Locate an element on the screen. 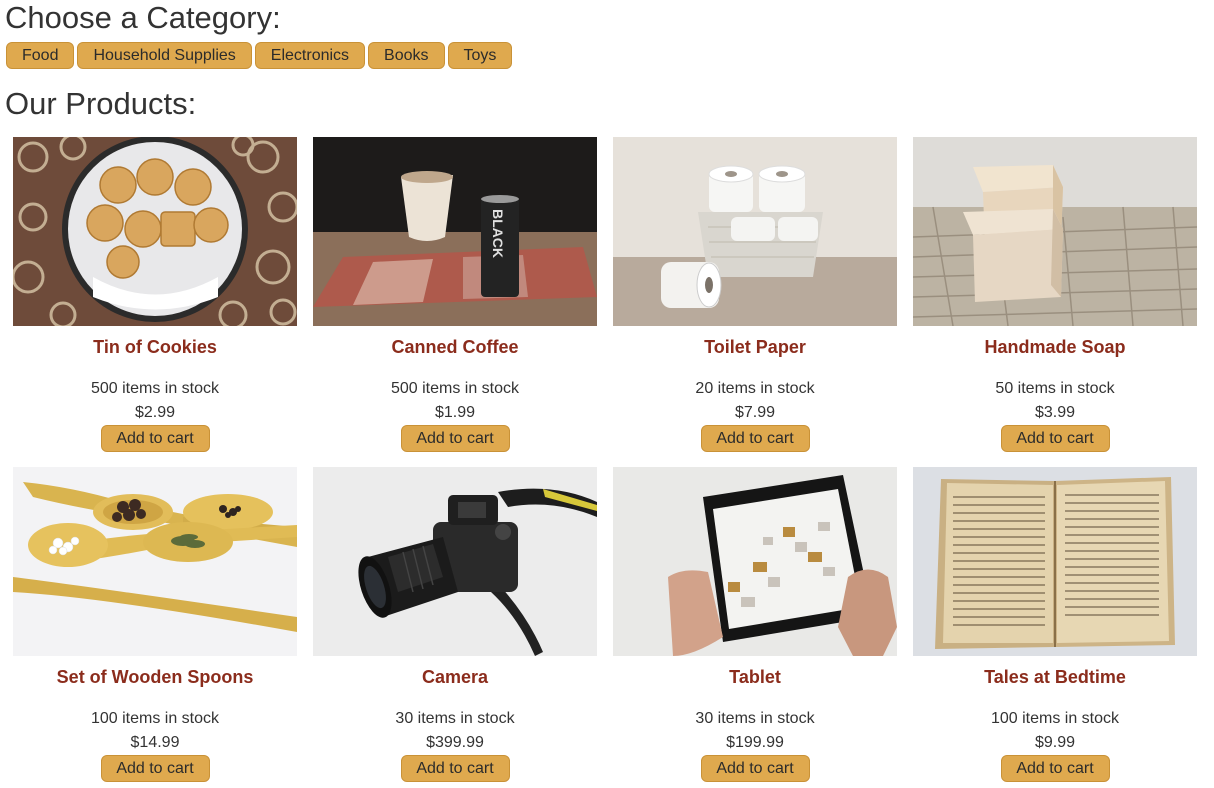  can-label-text: BLACK is located at coordinates (498, 233).